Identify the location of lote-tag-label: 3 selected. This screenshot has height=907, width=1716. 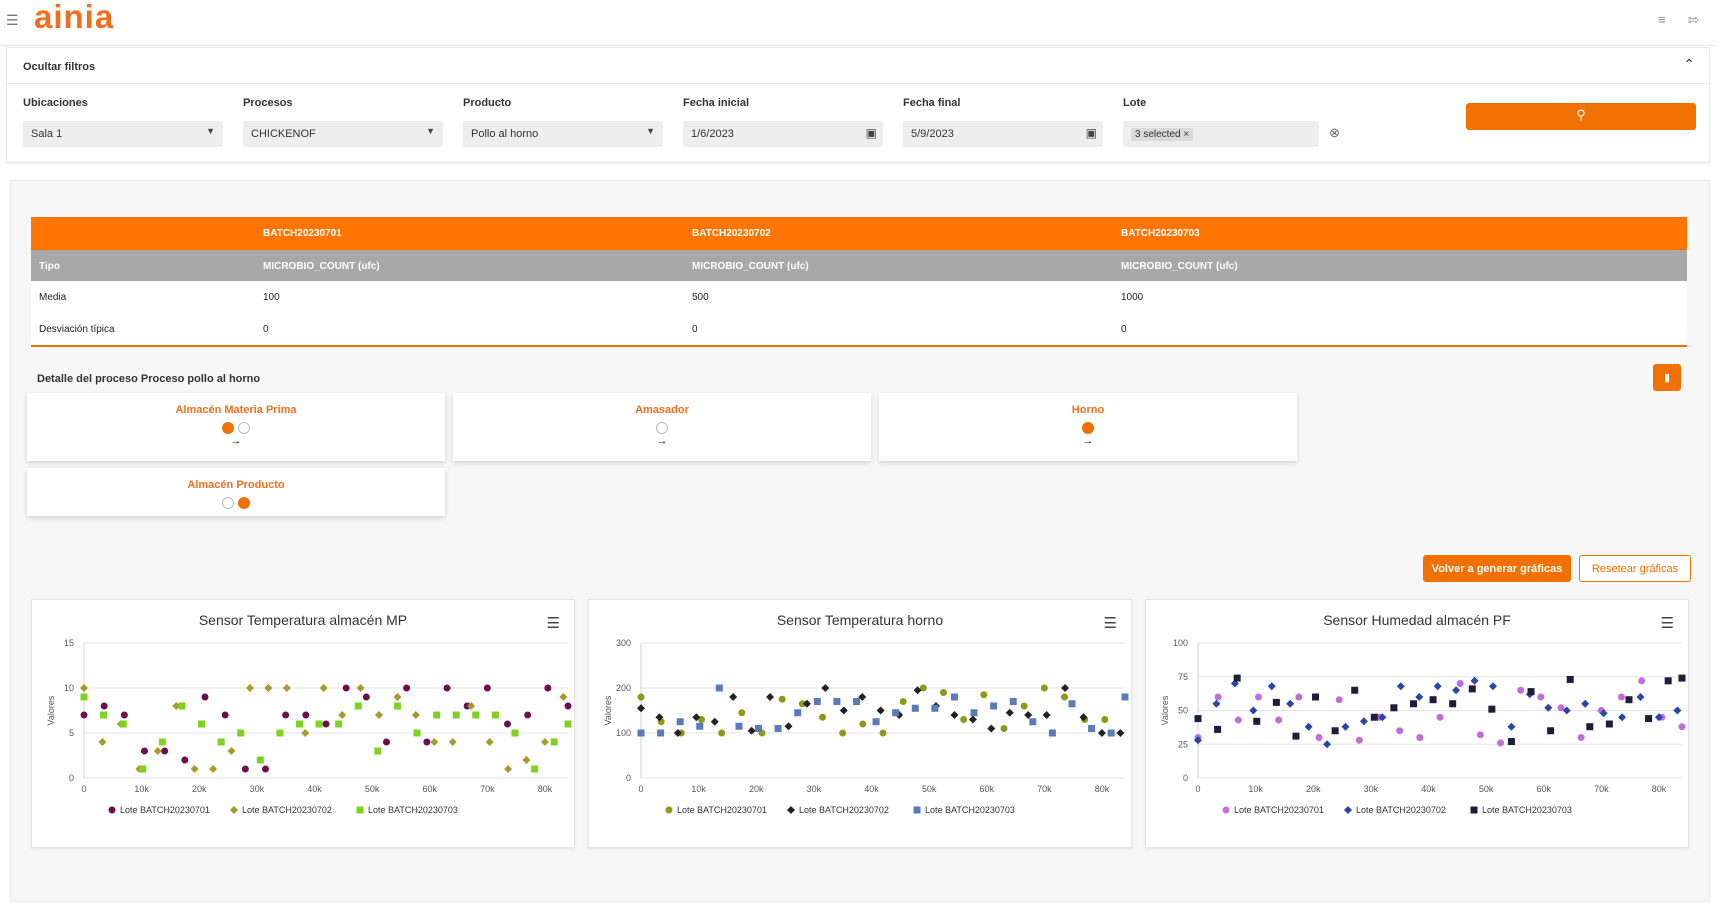
(1158, 134).